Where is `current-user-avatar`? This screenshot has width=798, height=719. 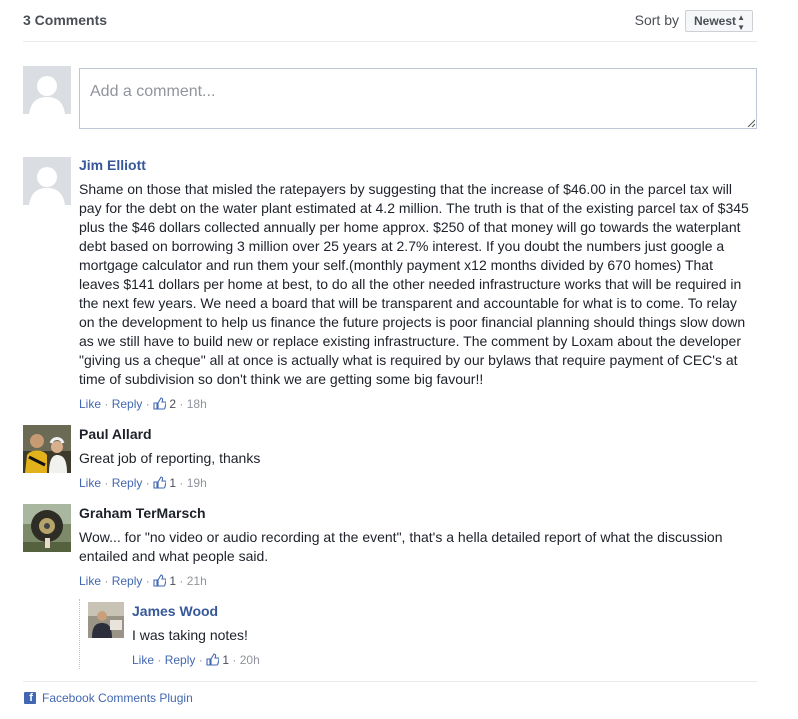 current-user-avatar is located at coordinates (47, 90).